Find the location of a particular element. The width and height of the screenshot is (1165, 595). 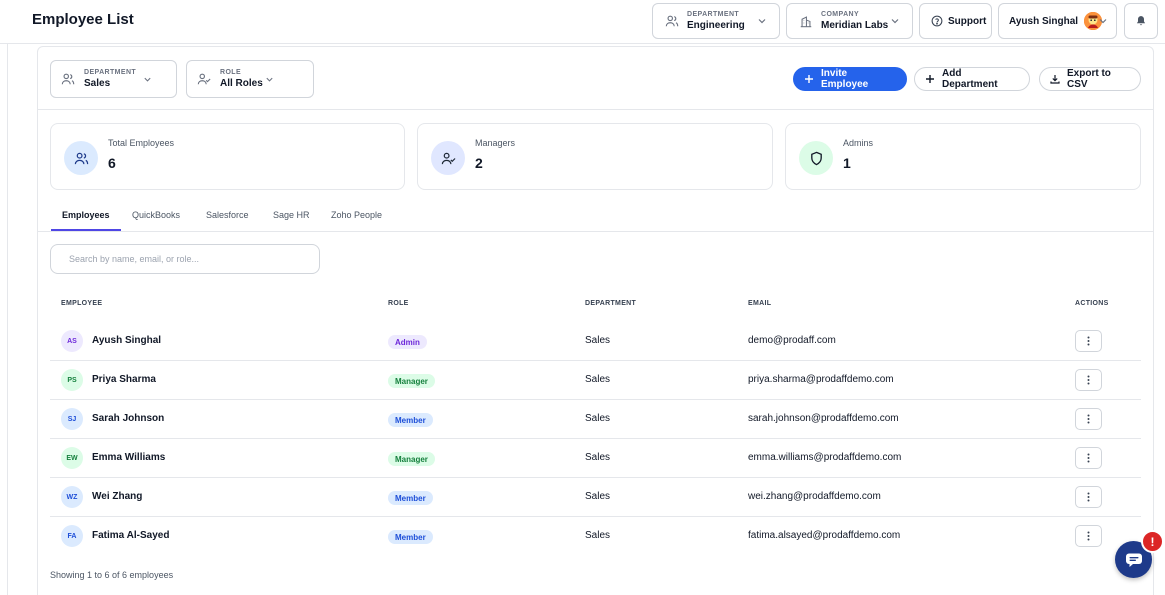

user-menu: Ayush Singhal is located at coordinates (1057, 21).